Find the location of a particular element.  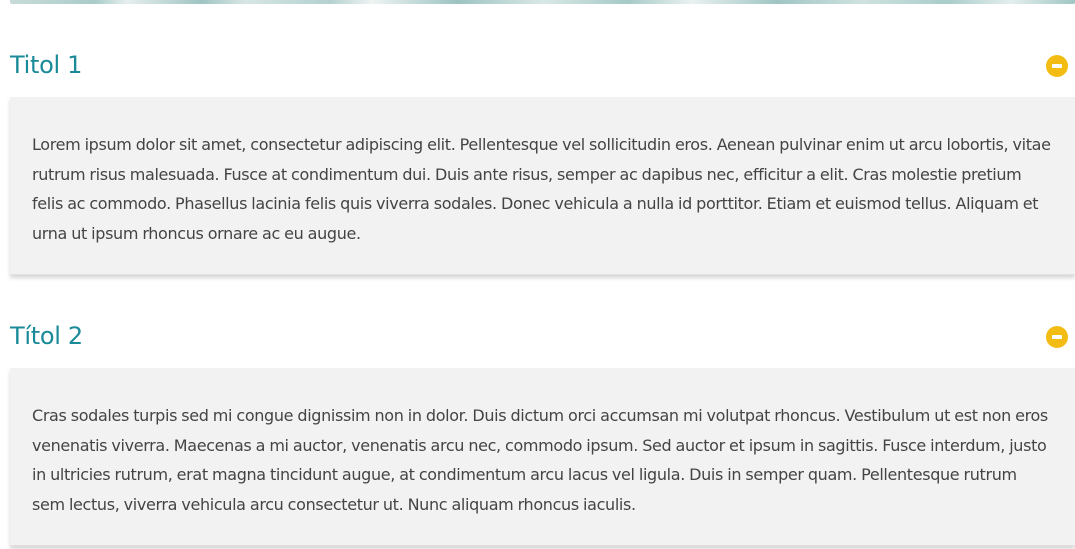

accordion-title-1: Titol 1 is located at coordinates (46, 65).